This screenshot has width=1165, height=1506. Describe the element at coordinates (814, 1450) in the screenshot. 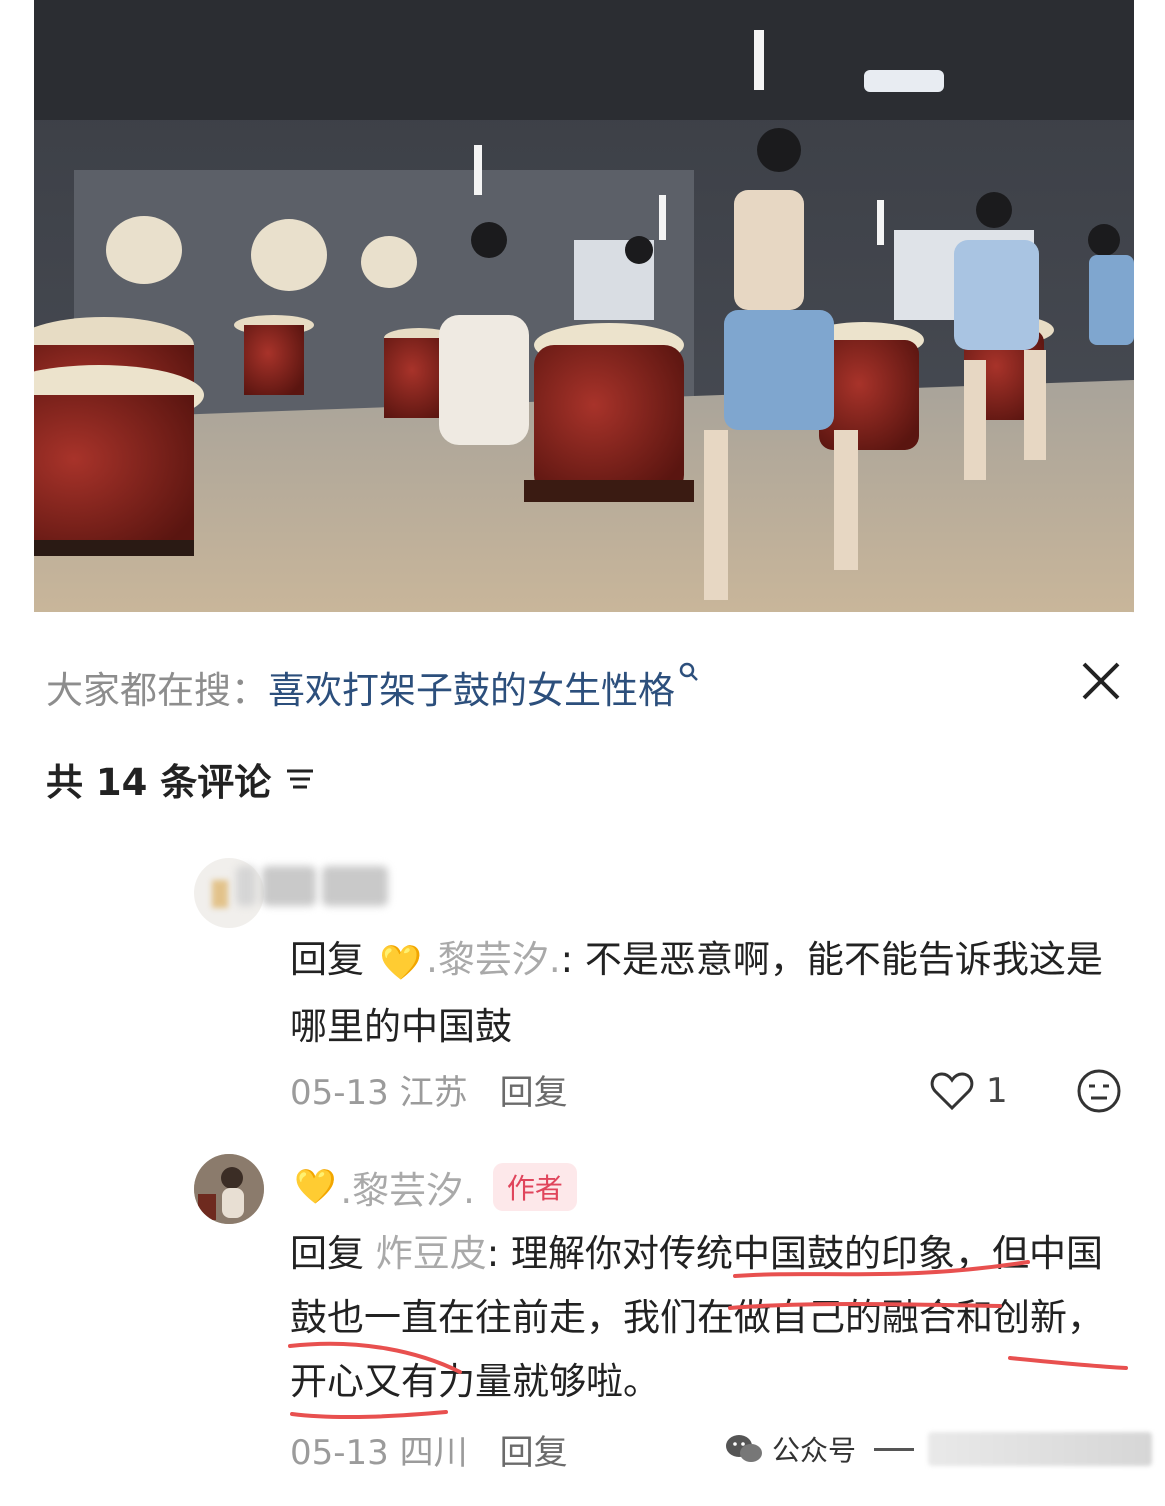

I see `watermark-label: 公众号` at that location.